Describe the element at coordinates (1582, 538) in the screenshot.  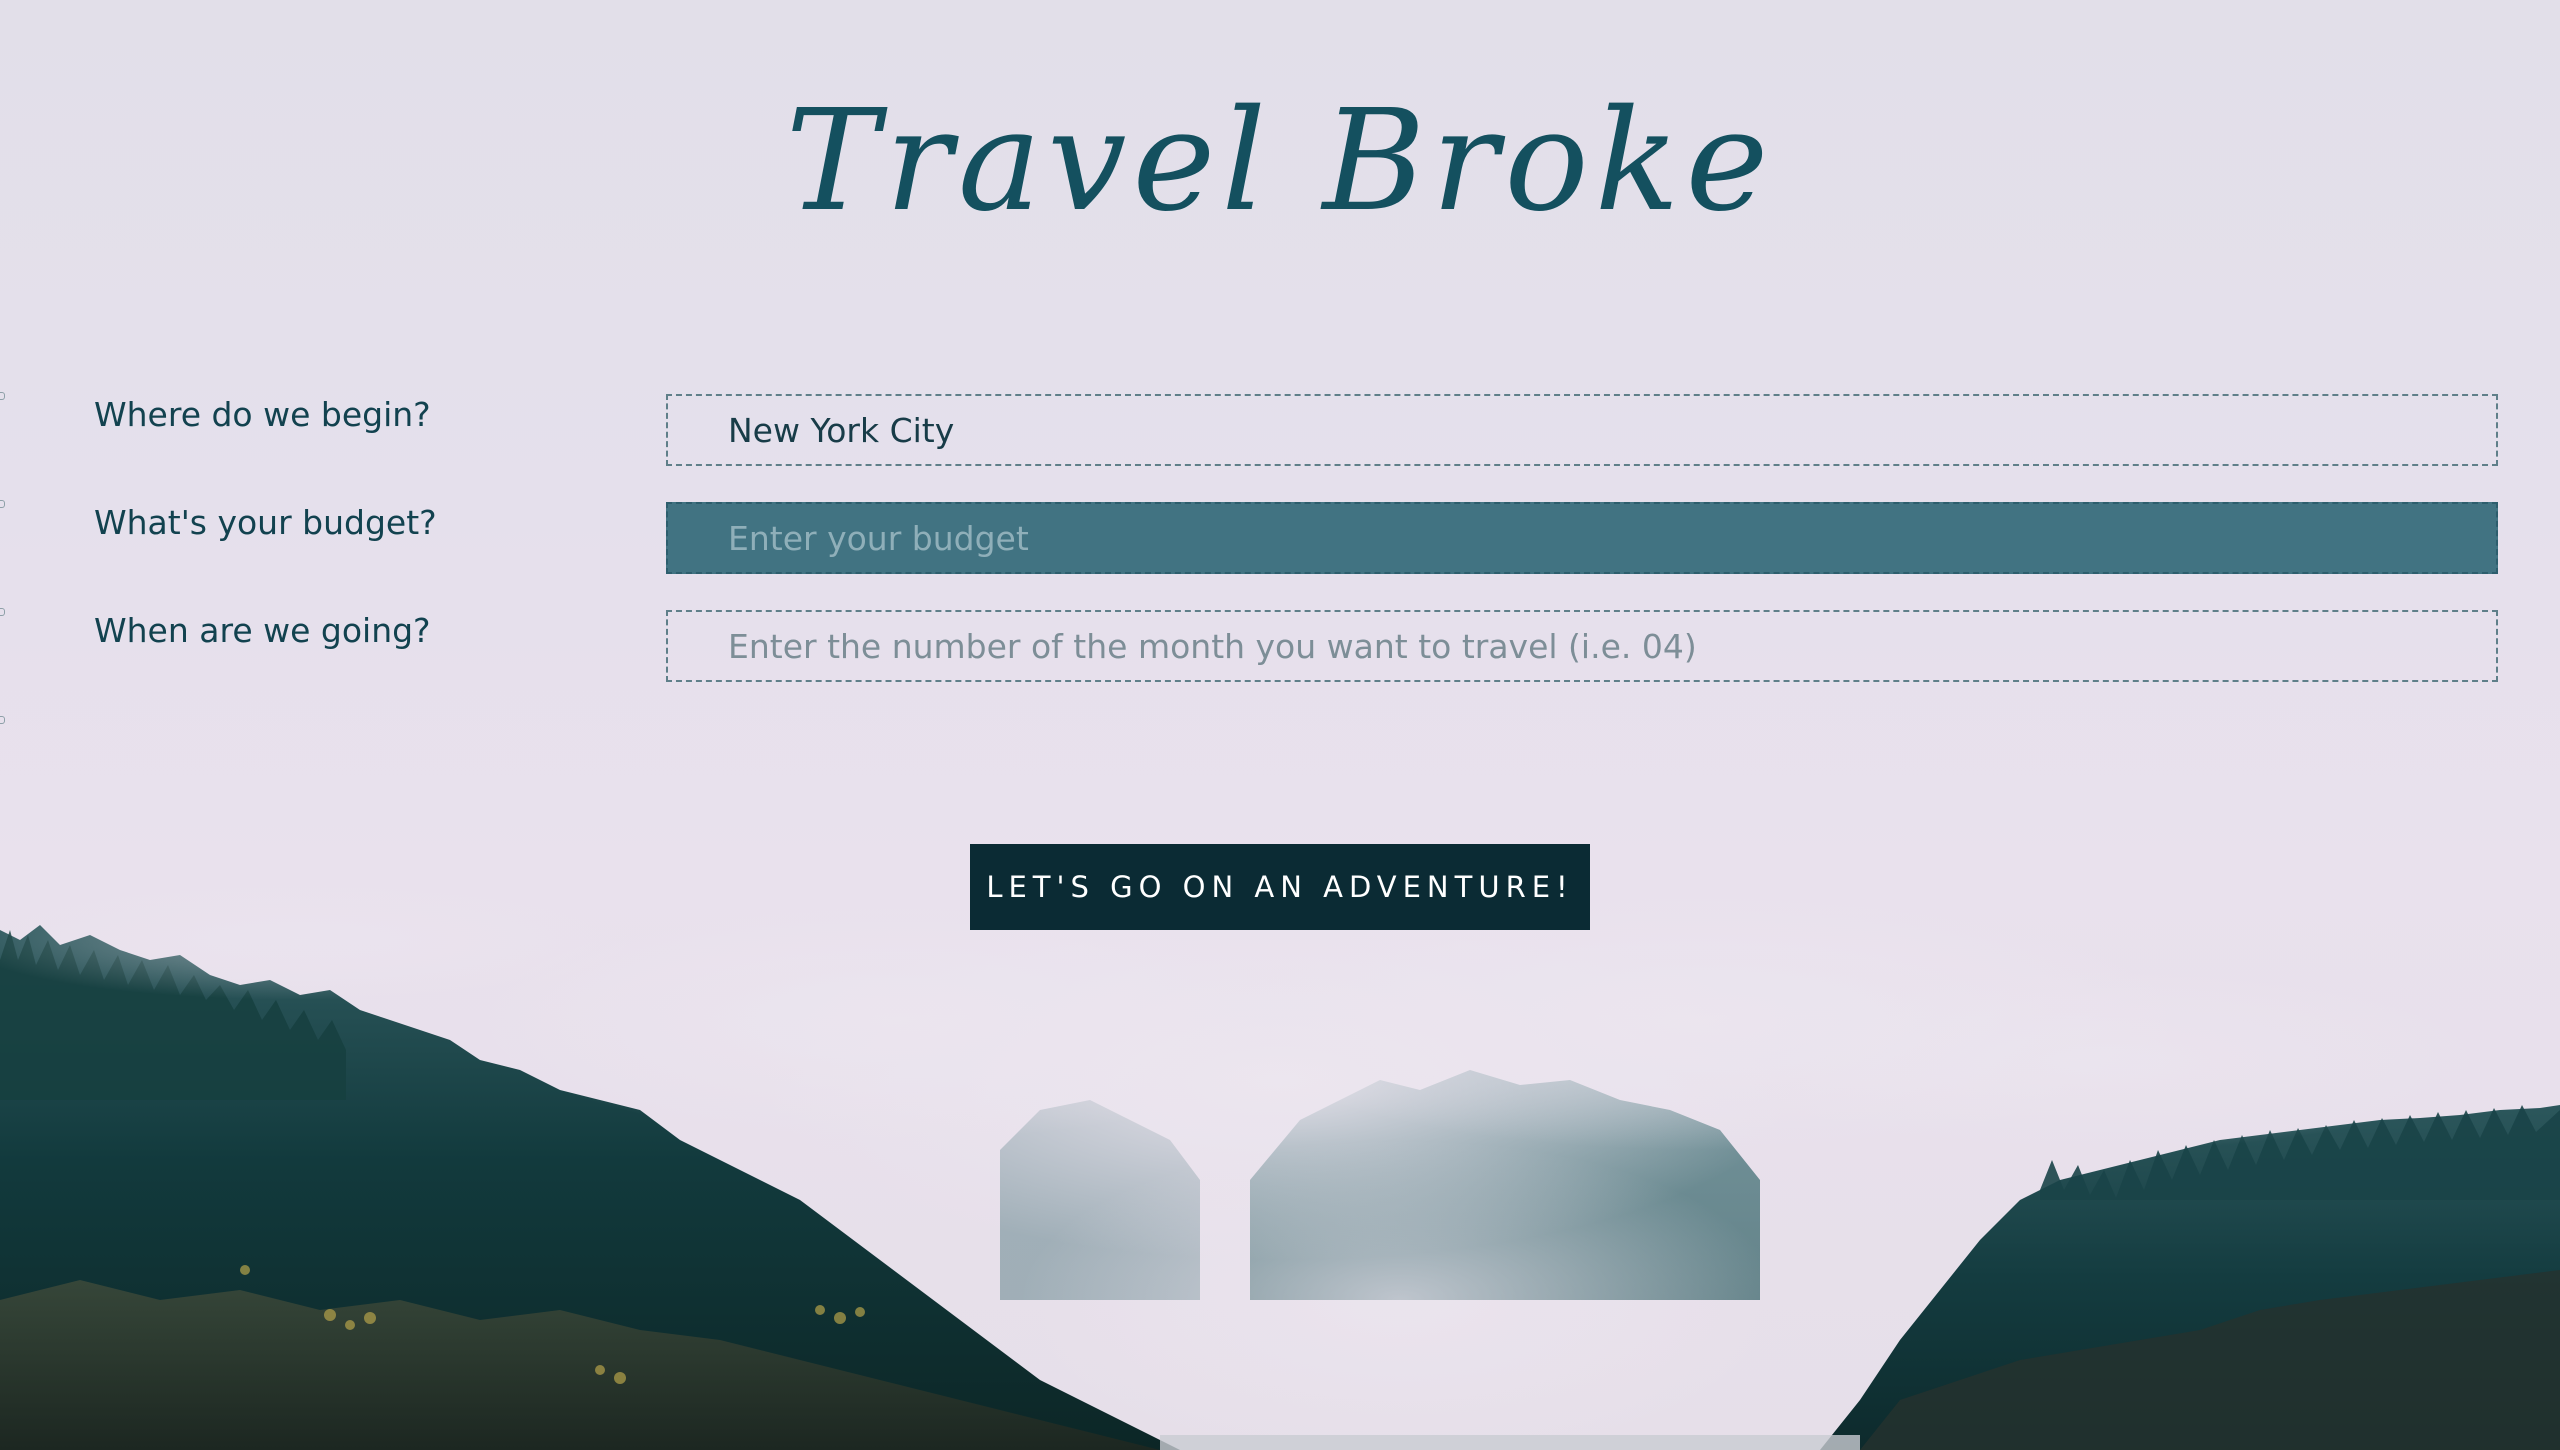
I see `budget-input` at that location.